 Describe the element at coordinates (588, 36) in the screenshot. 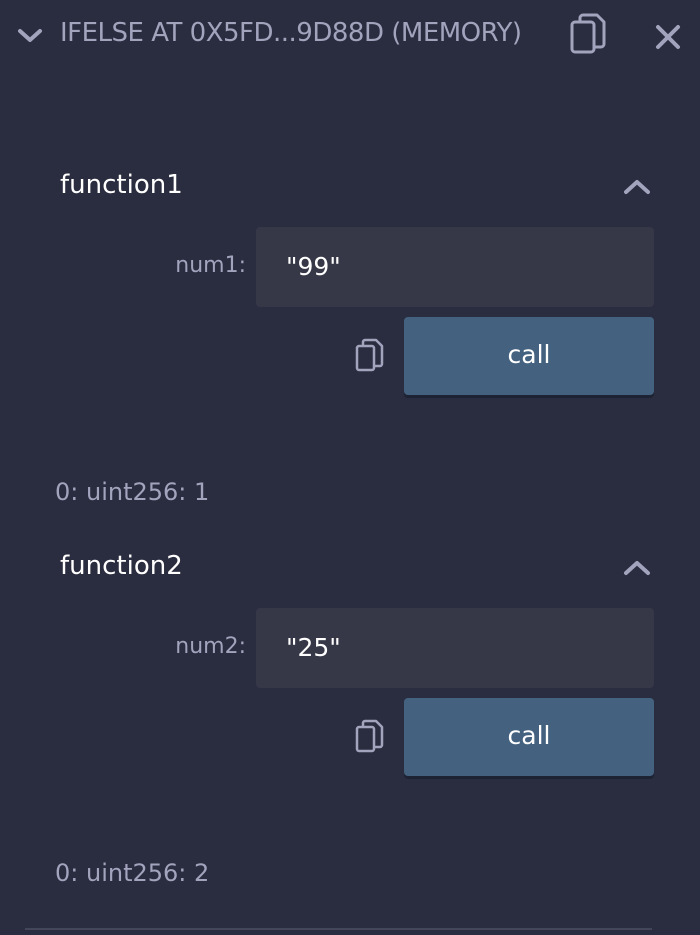

I see `copy-icon` at that location.